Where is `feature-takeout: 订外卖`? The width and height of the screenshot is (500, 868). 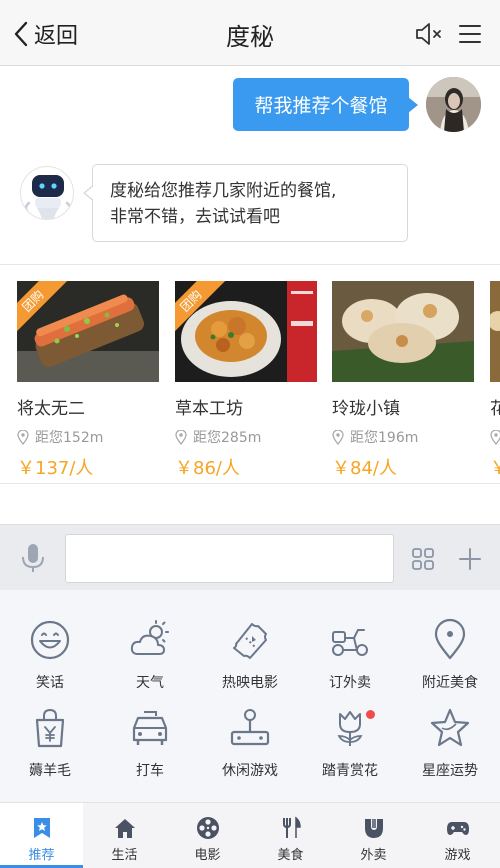 feature-takeout: 订外卖 is located at coordinates (350, 663).